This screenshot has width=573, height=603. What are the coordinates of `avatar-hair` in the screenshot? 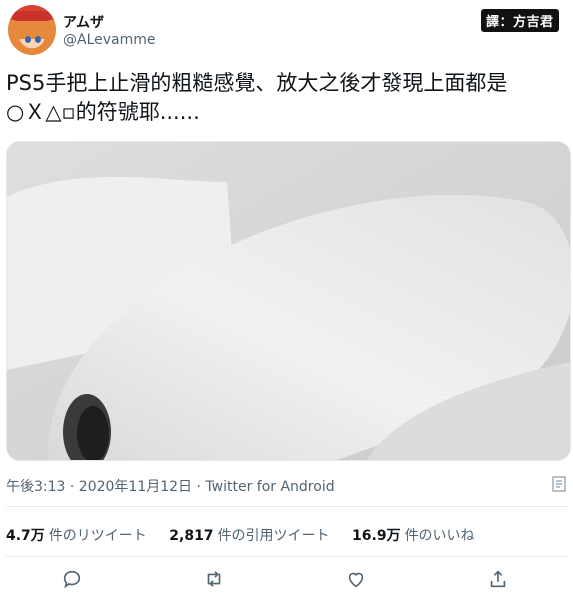 It's located at (32, 30).